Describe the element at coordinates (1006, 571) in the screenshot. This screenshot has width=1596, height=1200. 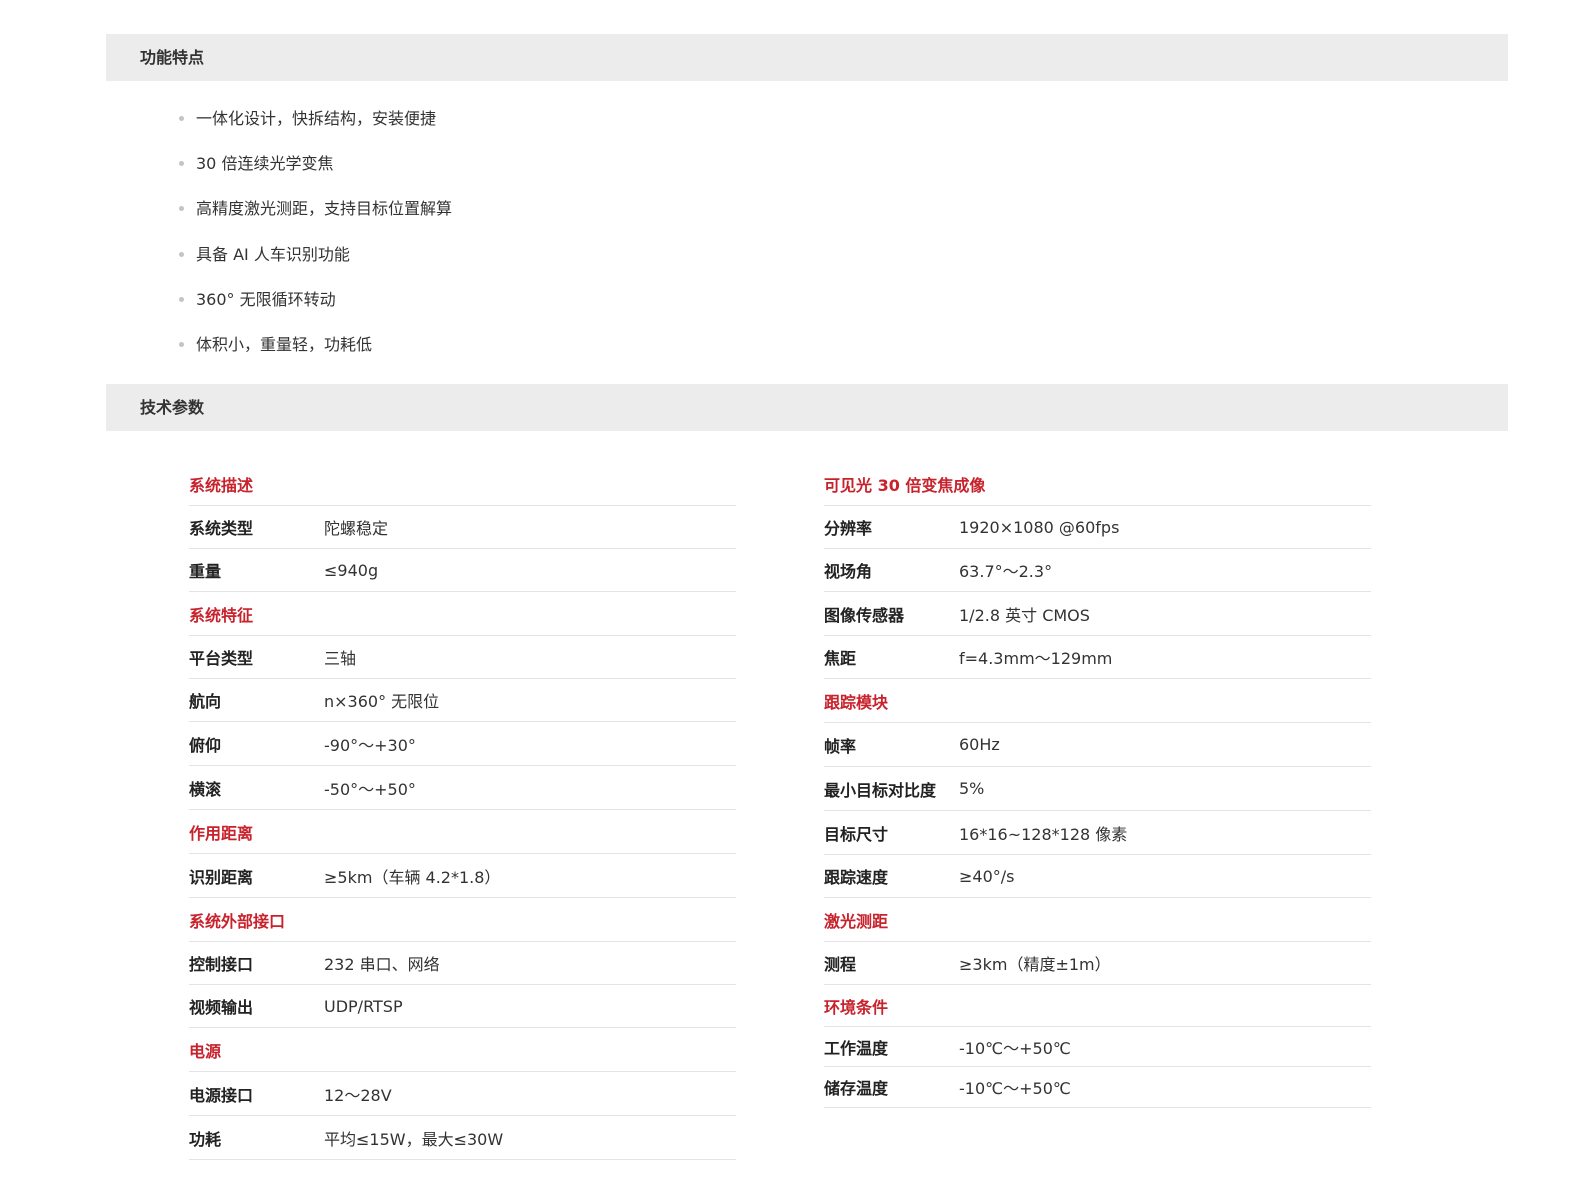
I see `spec-value: 63.7°～2.3°` at that location.